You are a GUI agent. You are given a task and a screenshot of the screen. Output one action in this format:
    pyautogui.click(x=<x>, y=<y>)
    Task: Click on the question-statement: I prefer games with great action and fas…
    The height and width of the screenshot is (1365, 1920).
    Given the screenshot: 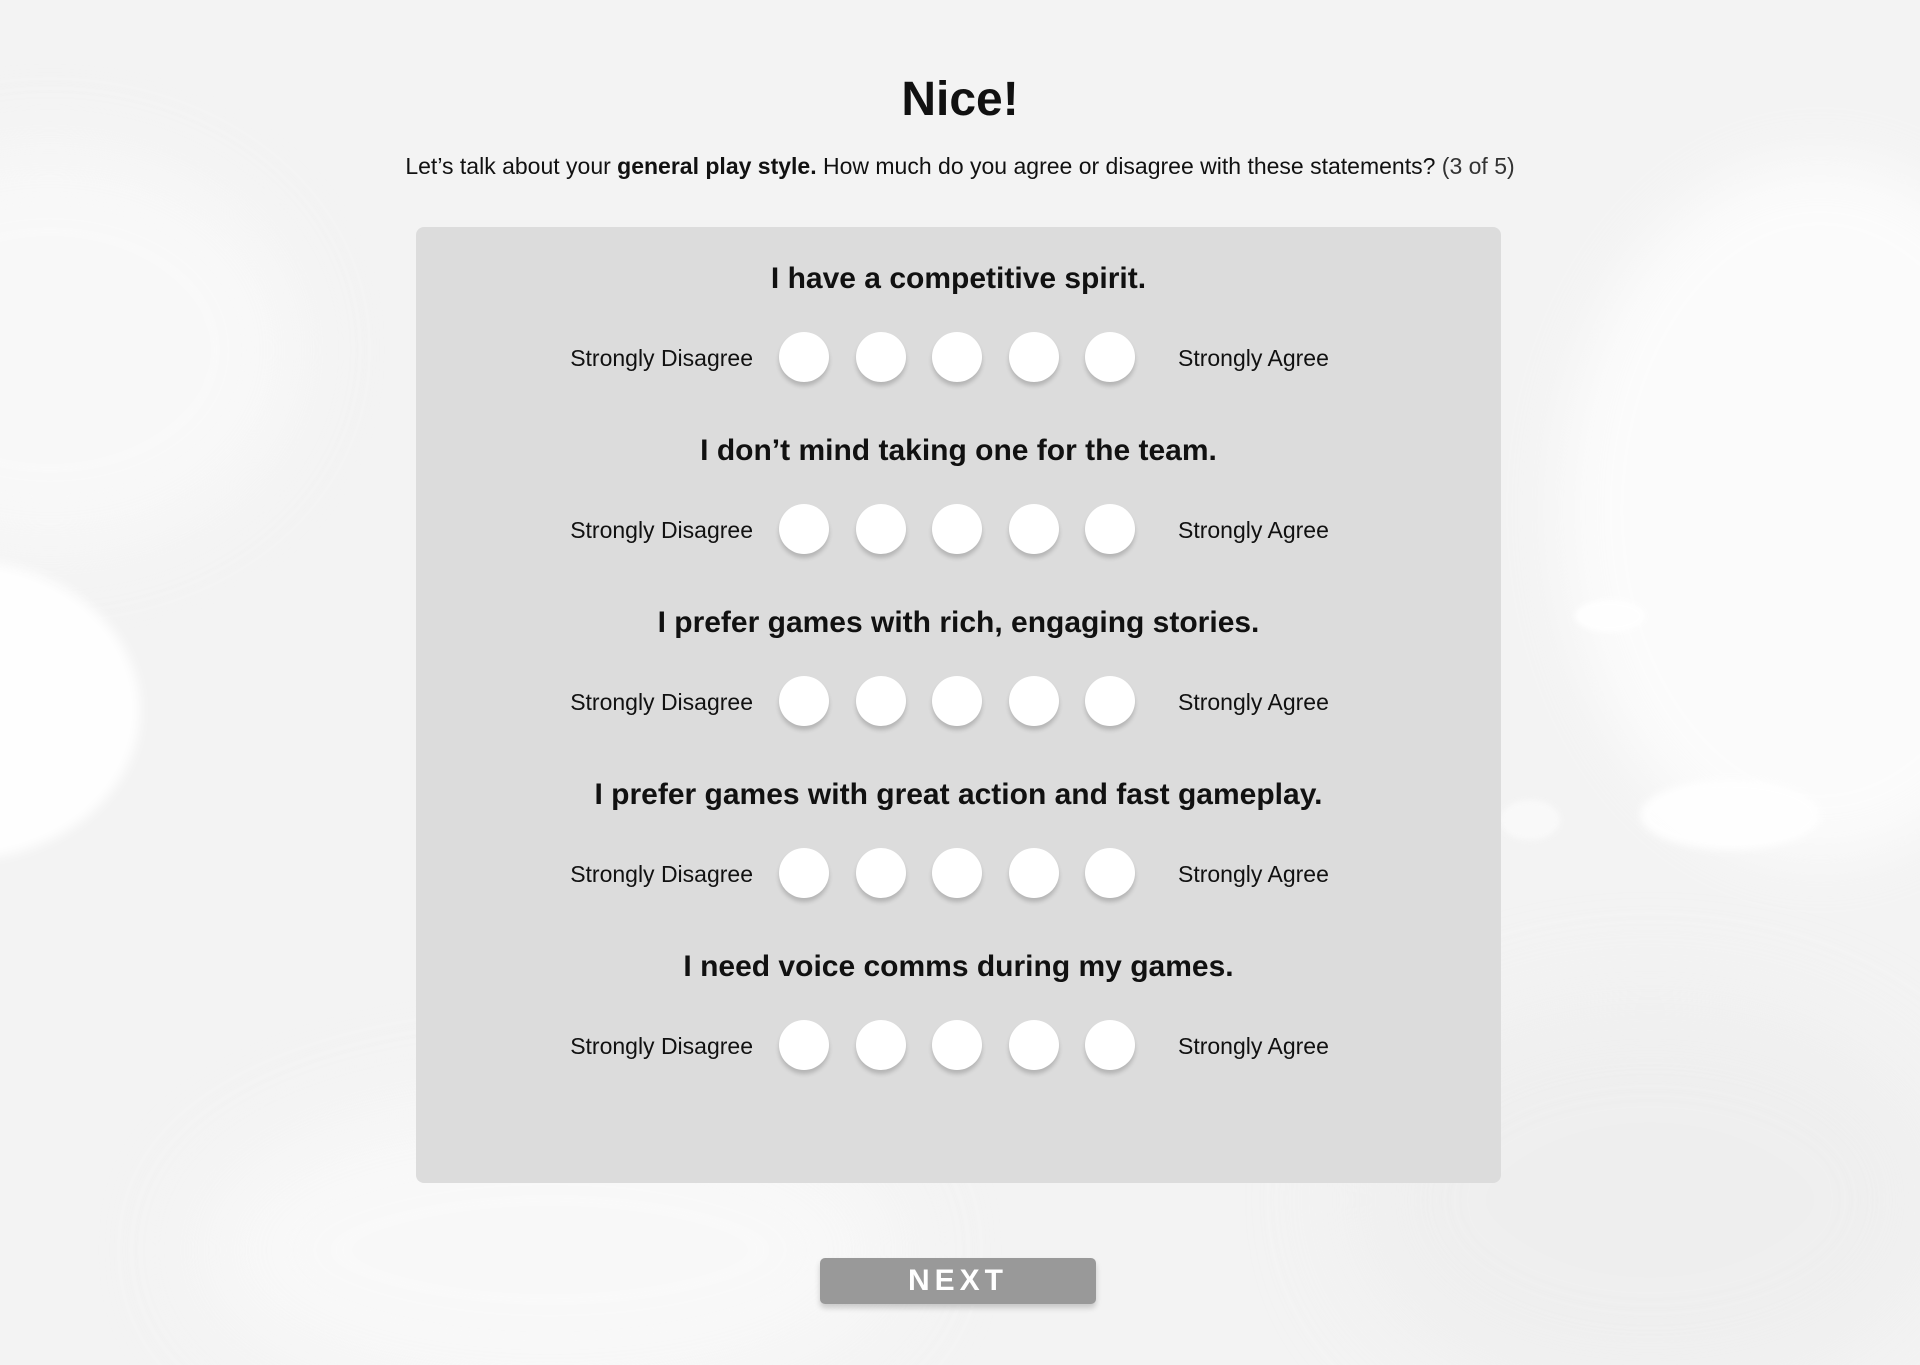 What is the action you would take?
    pyautogui.click(x=958, y=794)
    